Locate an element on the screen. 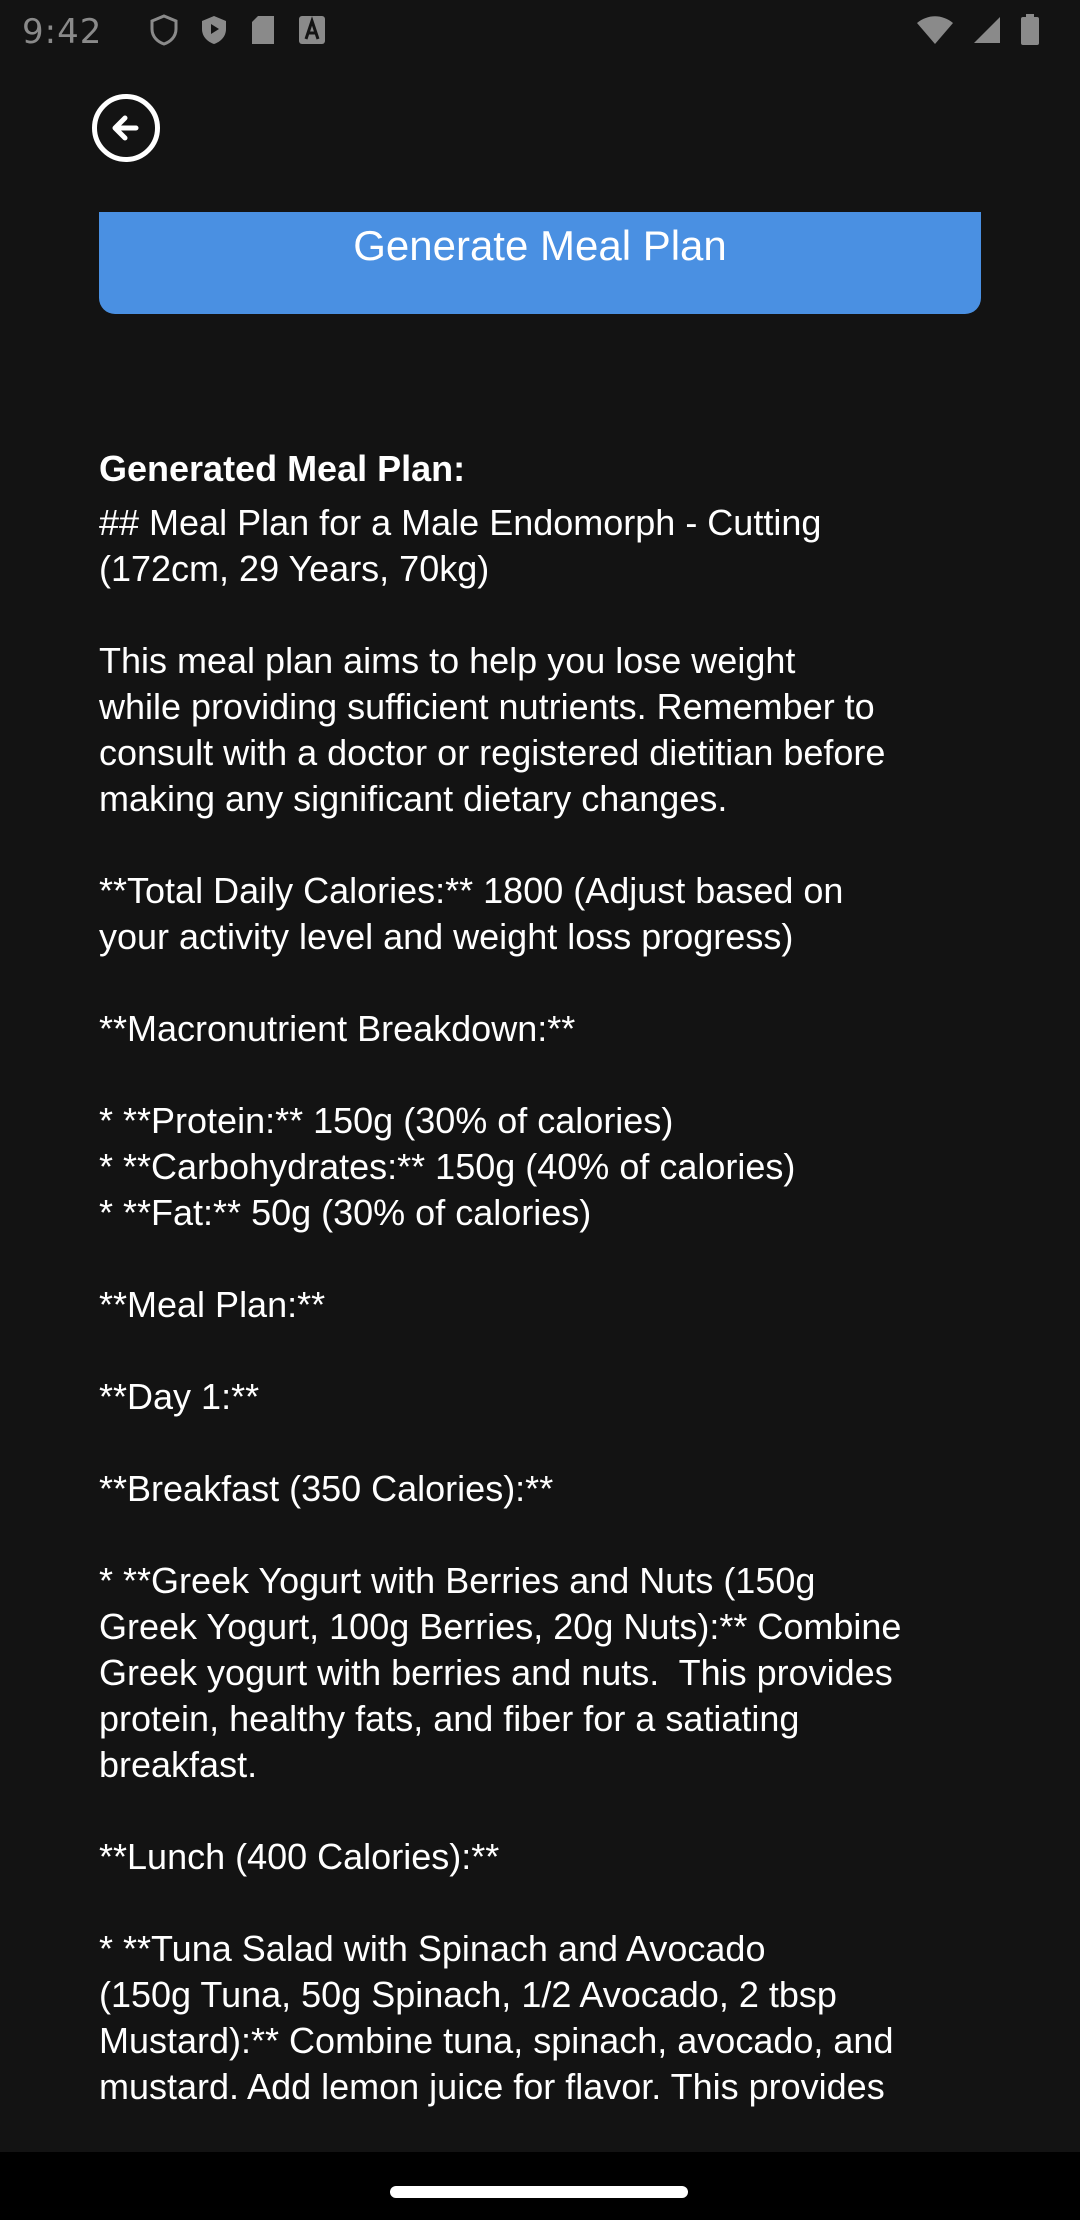 The image size is (1080, 2220). battery-icon is located at coordinates (1030, 29).